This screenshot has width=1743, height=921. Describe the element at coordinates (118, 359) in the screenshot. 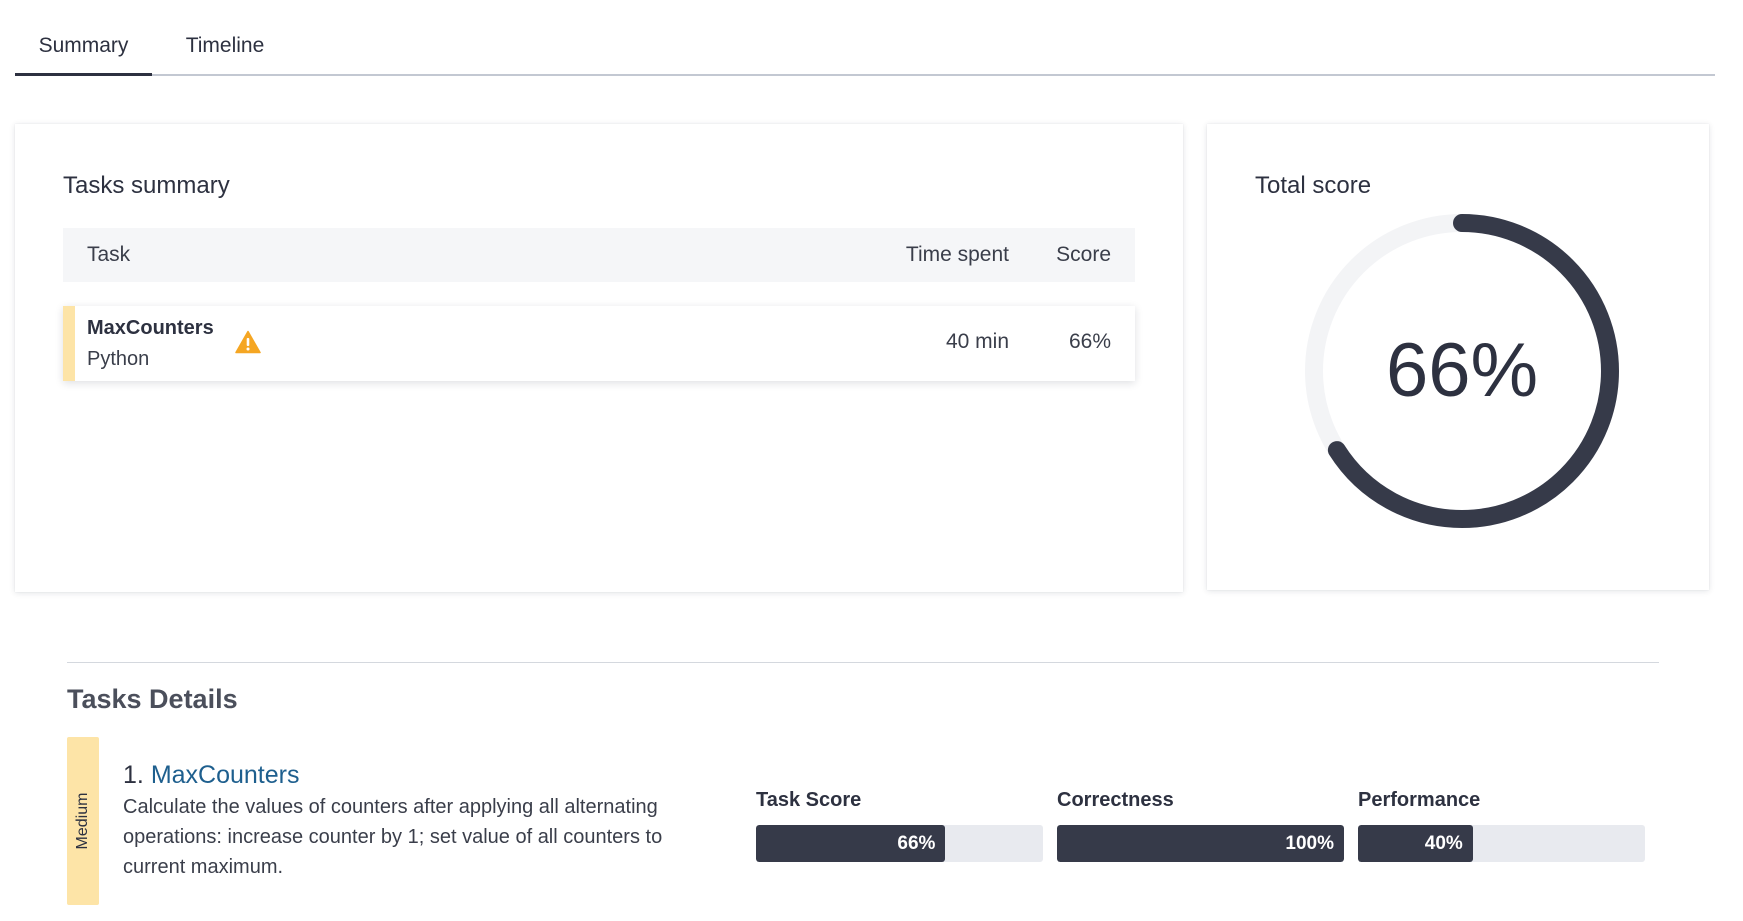

I see `task-language: Python` at that location.